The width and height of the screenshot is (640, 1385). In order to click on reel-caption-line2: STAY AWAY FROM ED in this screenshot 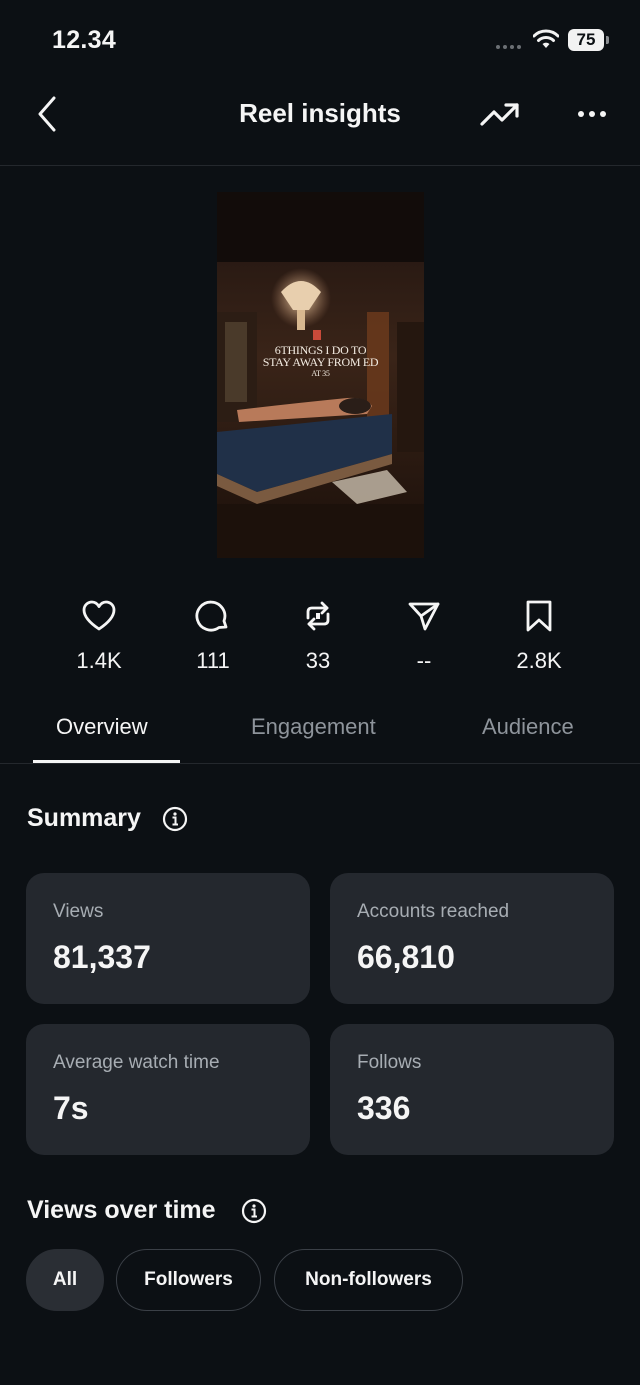, I will do `click(320, 362)`.